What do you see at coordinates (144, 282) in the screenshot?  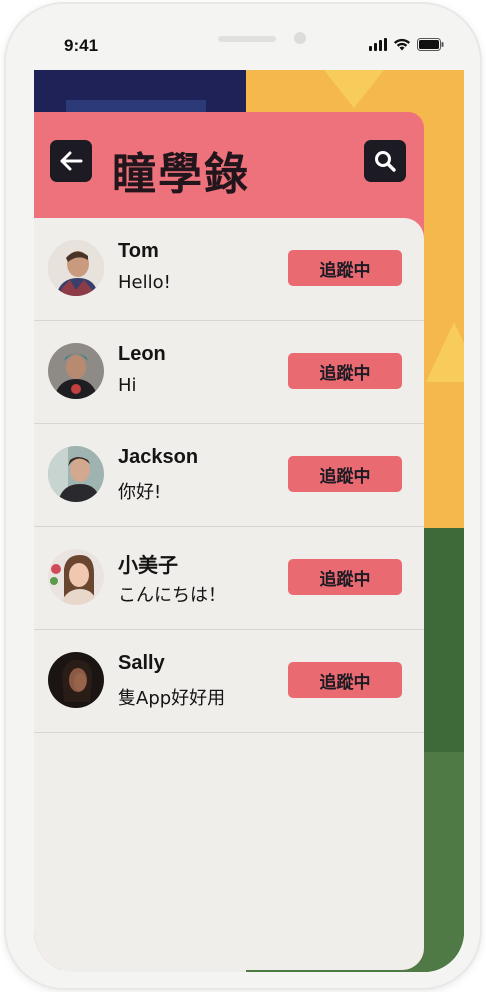 I see `user-message: Hello!` at bounding box center [144, 282].